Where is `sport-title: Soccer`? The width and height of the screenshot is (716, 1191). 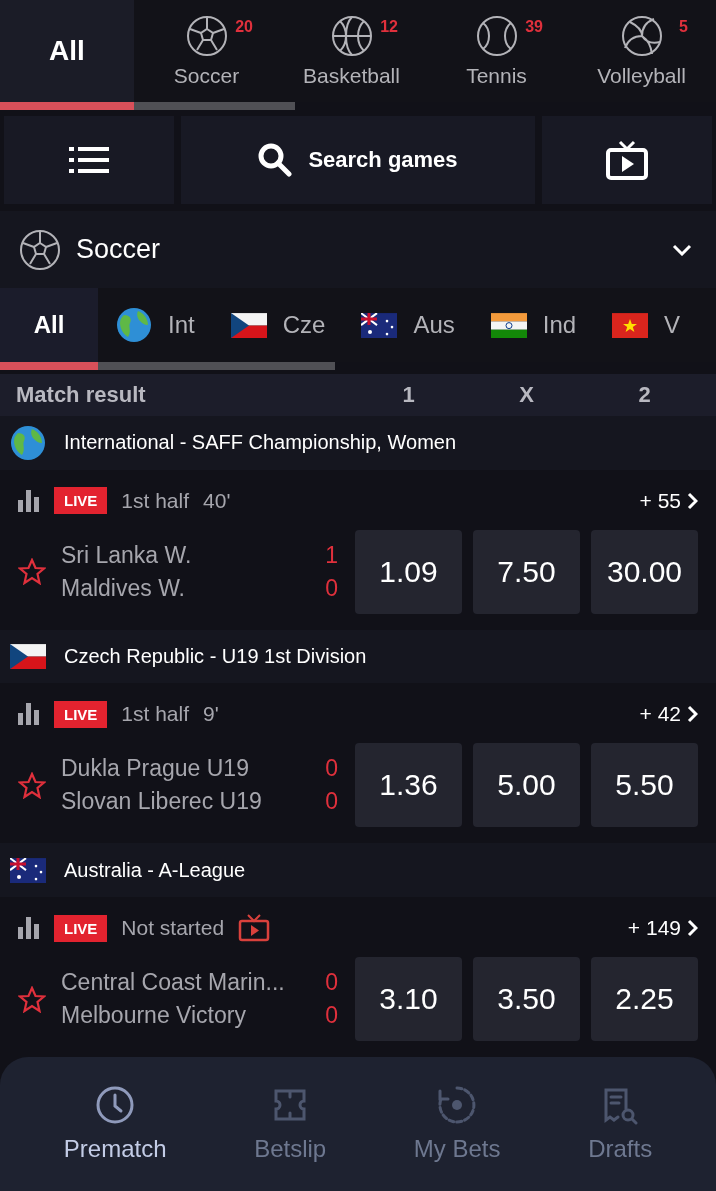 sport-title: Soccer is located at coordinates (119, 250).